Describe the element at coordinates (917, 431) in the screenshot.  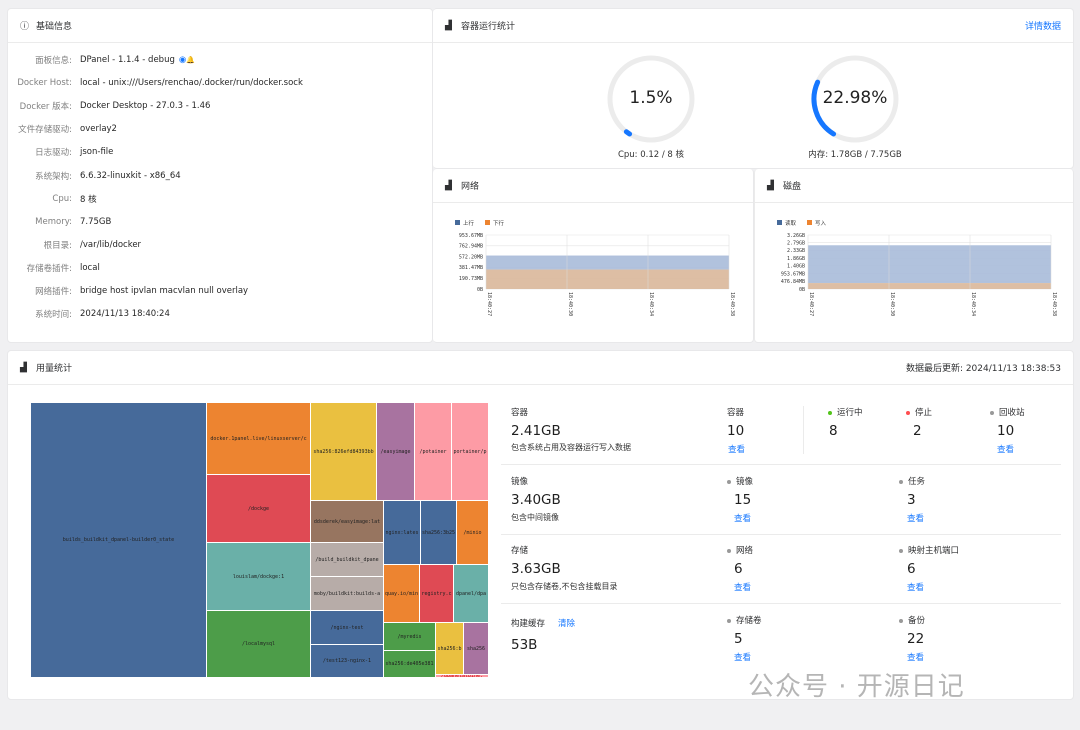
I see `stopped-count: 2` at that location.